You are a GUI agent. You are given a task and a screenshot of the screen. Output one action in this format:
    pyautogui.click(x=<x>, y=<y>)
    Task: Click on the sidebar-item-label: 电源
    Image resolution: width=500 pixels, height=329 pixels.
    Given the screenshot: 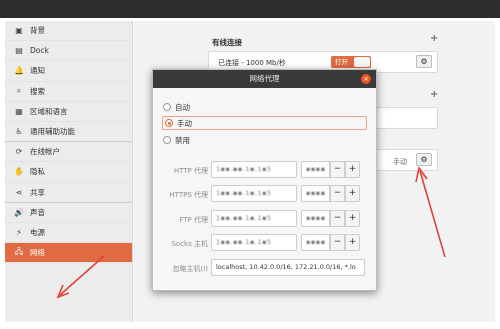 What is the action you would take?
    pyautogui.click(x=37, y=232)
    